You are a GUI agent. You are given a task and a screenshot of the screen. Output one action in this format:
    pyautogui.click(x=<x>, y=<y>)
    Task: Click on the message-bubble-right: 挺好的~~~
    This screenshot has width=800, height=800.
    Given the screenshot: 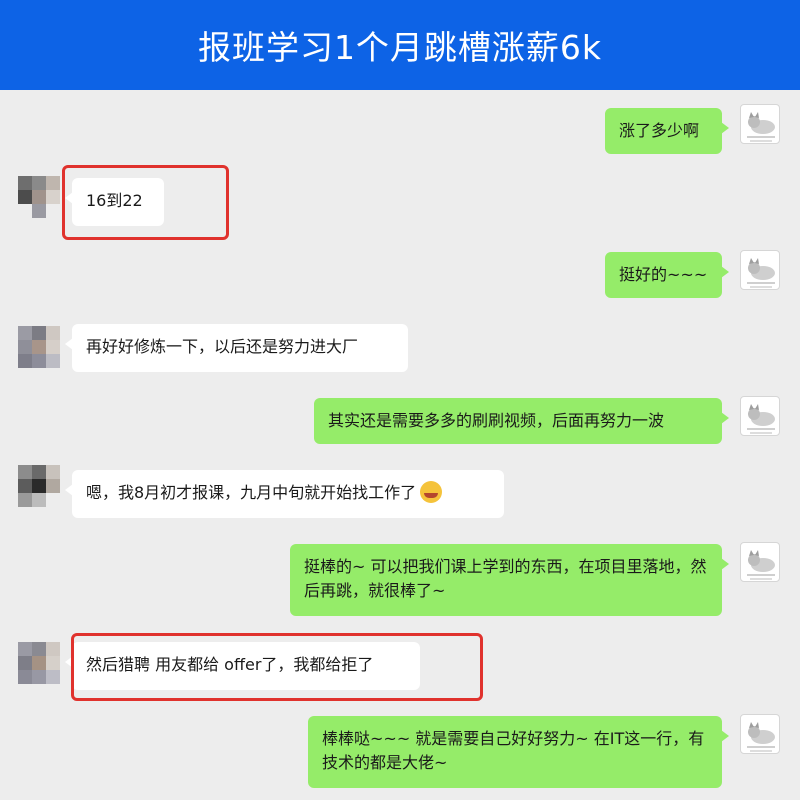 What is the action you would take?
    pyautogui.click(x=667, y=275)
    